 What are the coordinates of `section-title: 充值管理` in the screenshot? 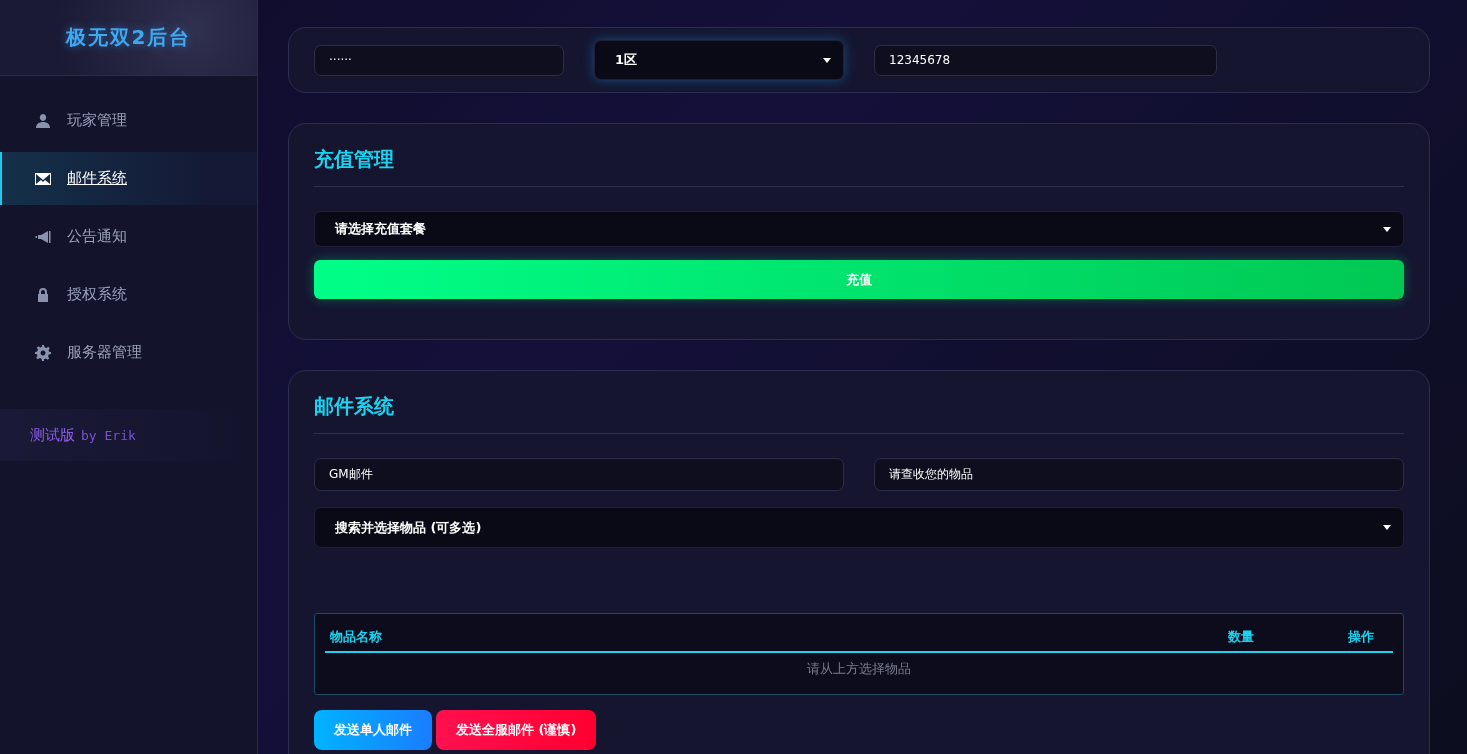 It's located at (859, 155).